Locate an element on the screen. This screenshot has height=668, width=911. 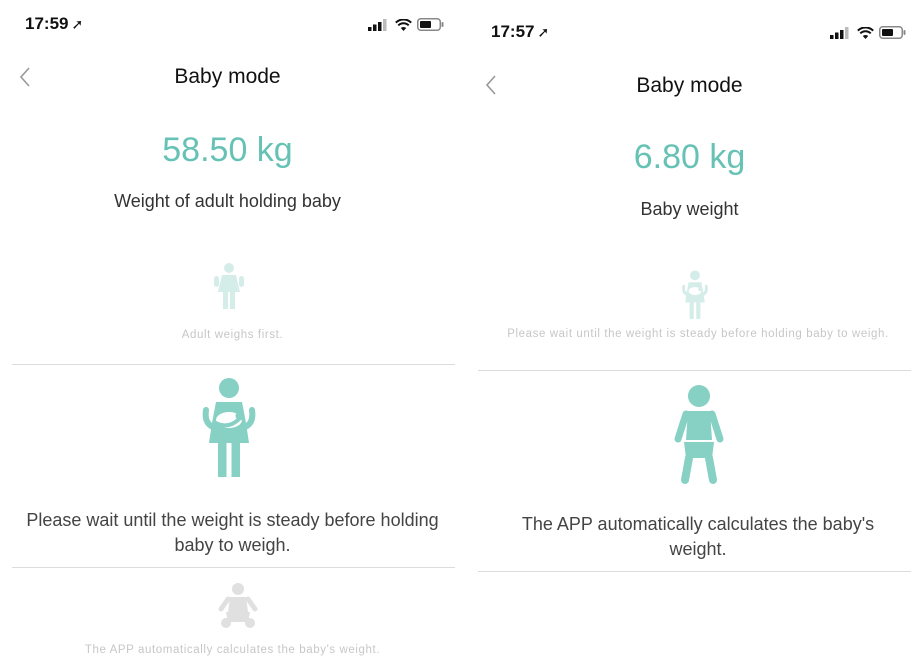
weight-label: Baby weight is located at coordinates (689, 209).